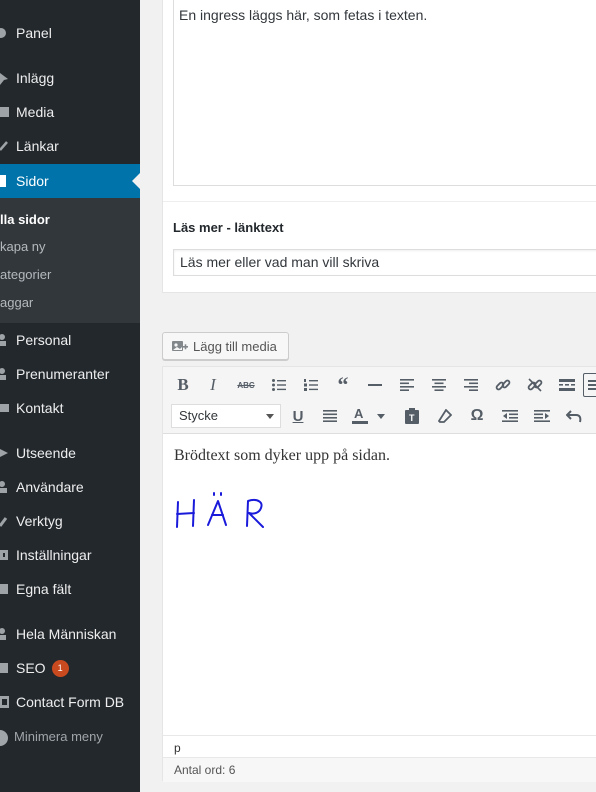  I want to click on user-icon, so click(5, 487).